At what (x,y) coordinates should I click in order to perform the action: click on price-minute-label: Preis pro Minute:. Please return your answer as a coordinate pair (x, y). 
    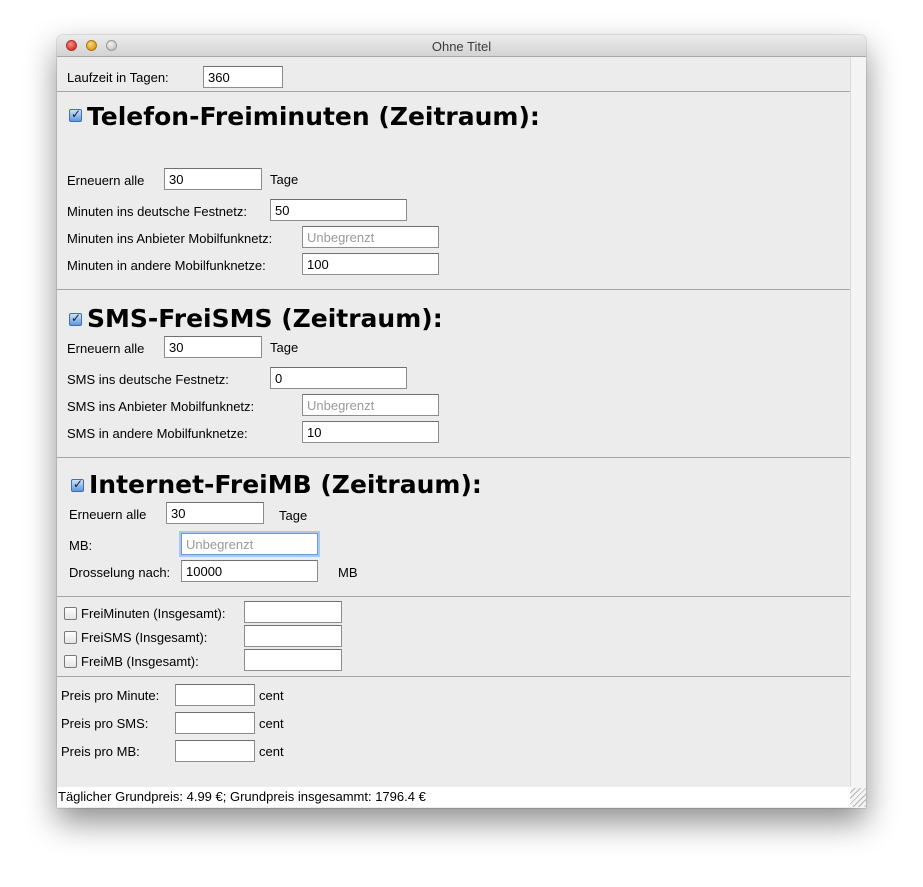
    Looking at the image, I should click on (110, 695).